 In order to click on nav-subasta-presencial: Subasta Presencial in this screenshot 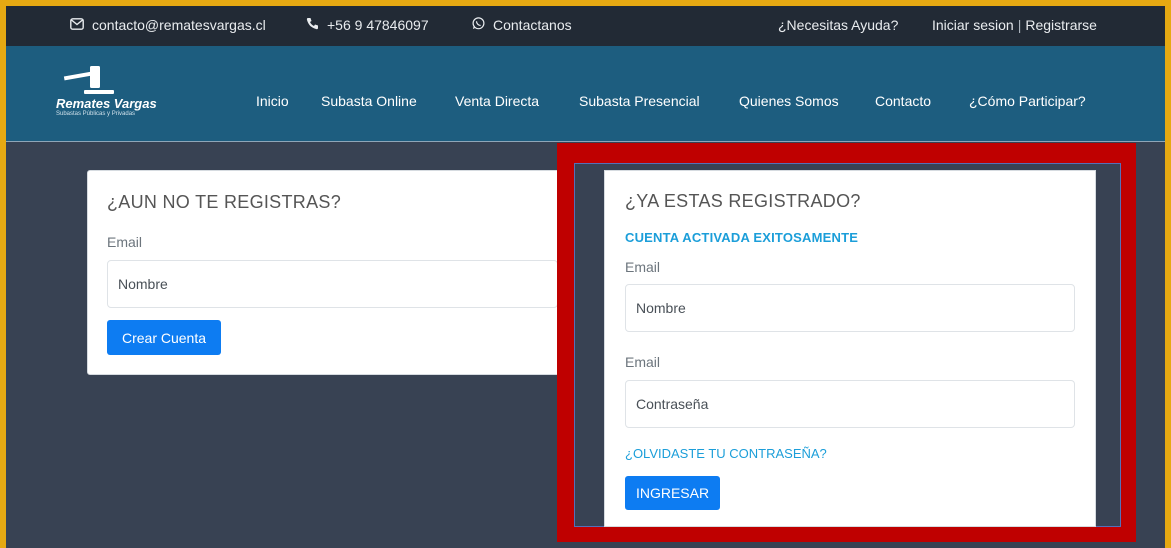, I will do `click(639, 101)`.